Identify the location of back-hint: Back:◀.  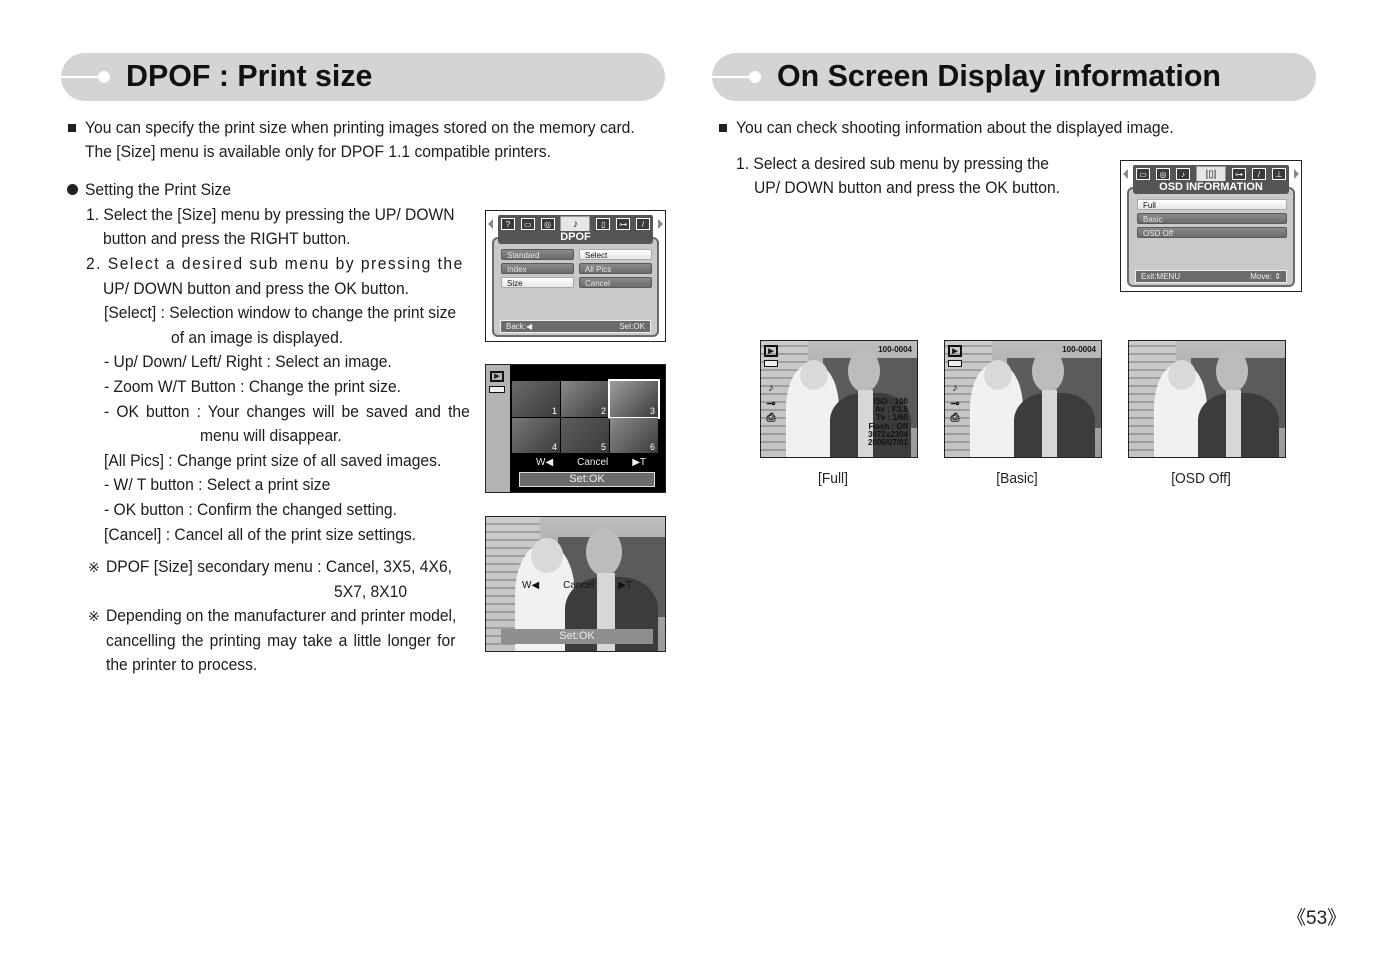
(519, 326).